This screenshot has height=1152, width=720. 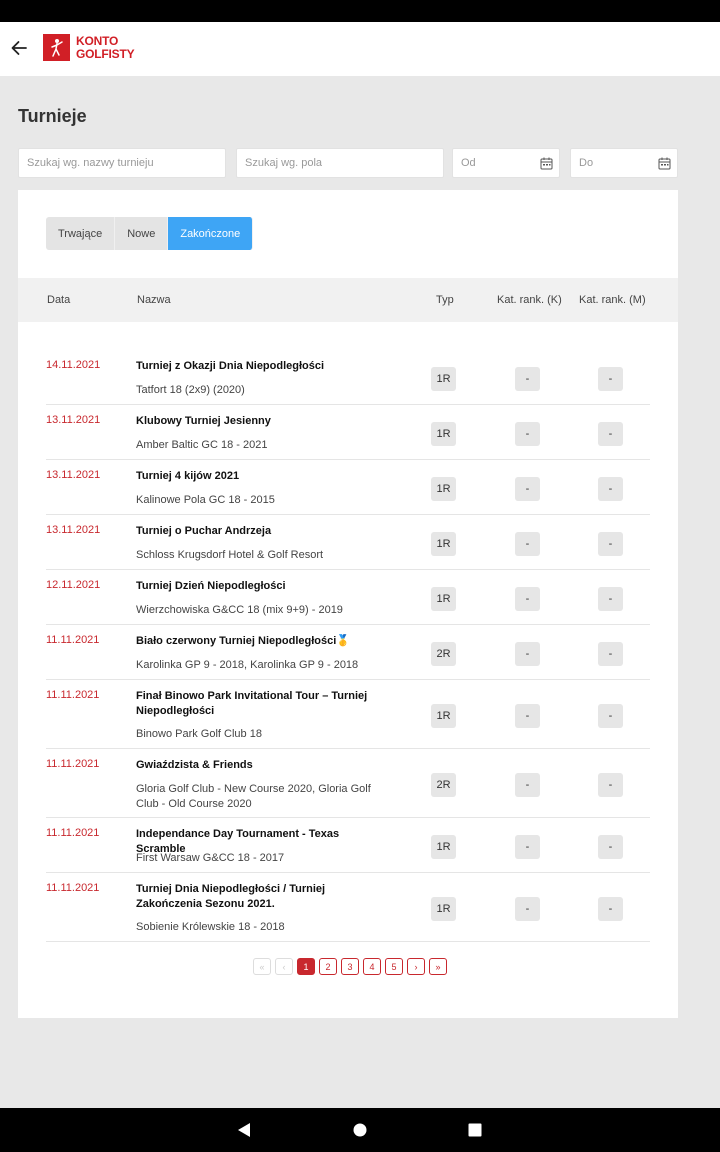 I want to click on page-button-1: 1, so click(x=306, y=966).